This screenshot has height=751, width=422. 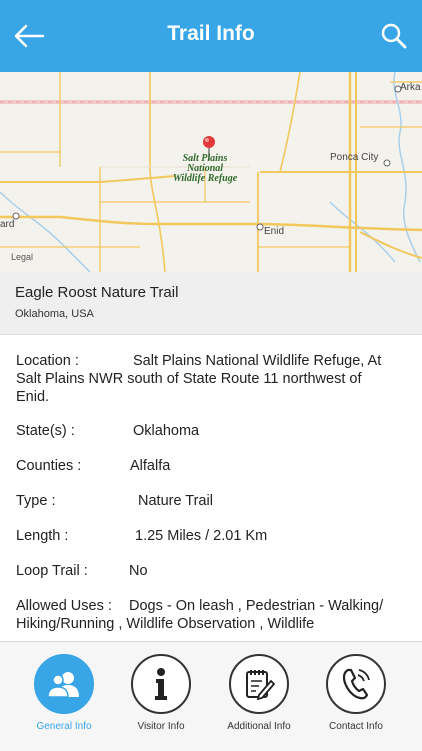 What do you see at coordinates (33, 397) in the screenshot?
I see `info-value-location-line3: Enid.` at bounding box center [33, 397].